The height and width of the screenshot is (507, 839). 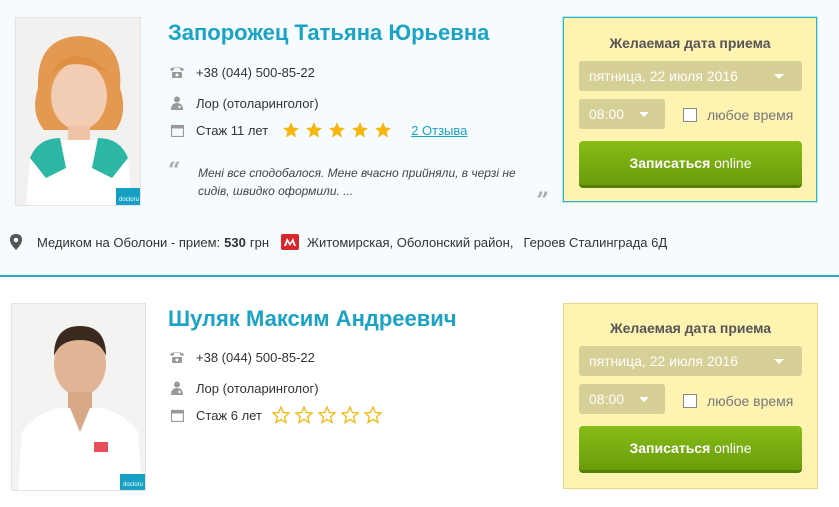 I want to click on clinic-address: Героев Сталинграда 6Д, so click(x=595, y=242).